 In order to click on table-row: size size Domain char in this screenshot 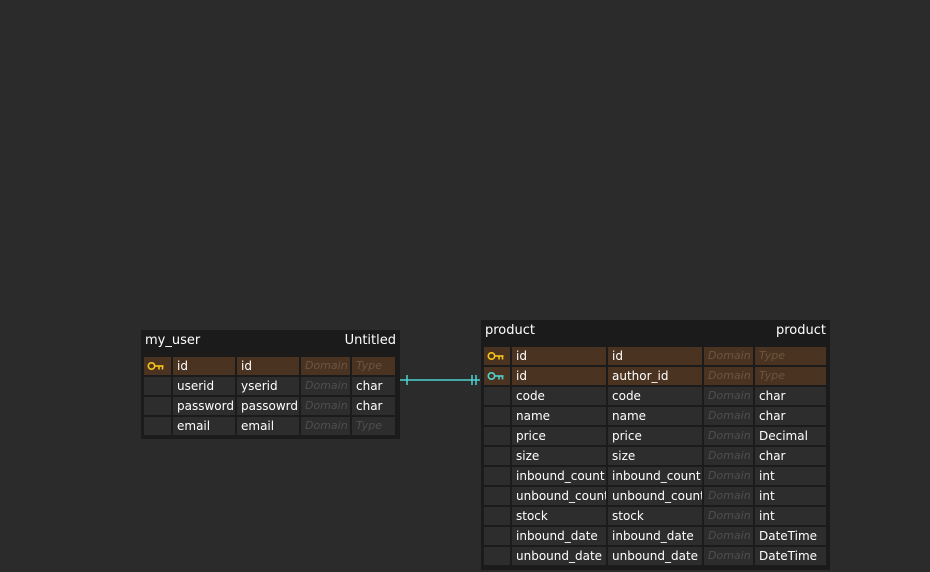, I will do `click(655, 456)`.